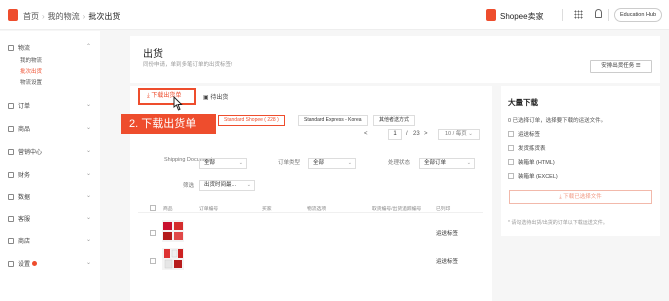 The width and height of the screenshot is (669, 301). What do you see at coordinates (19, 218) in the screenshot?
I see `sidebar-item-customer-service: 客服` at bounding box center [19, 218].